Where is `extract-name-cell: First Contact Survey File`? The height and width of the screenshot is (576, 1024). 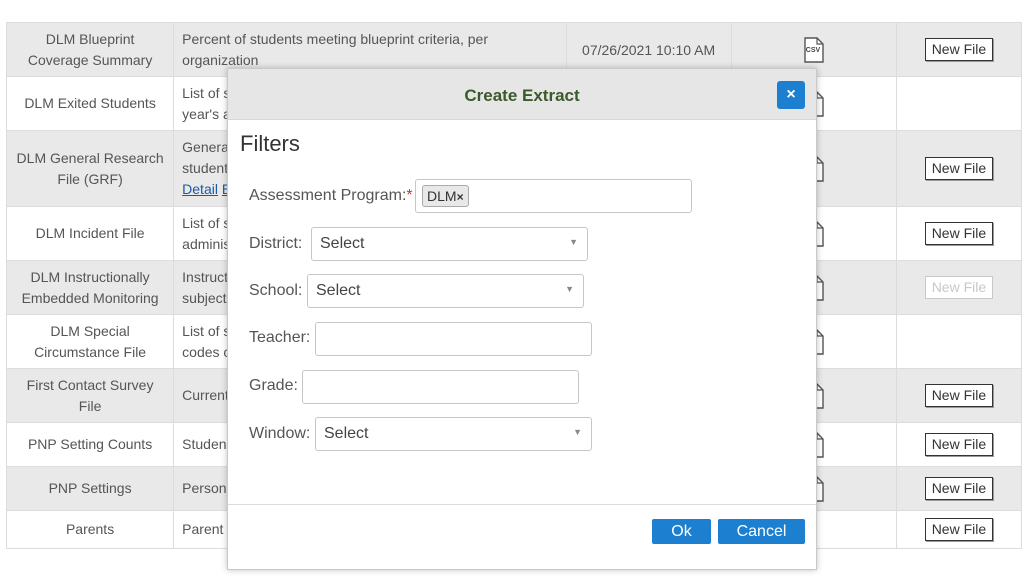 extract-name-cell: First Contact Survey File is located at coordinates (90, 395).